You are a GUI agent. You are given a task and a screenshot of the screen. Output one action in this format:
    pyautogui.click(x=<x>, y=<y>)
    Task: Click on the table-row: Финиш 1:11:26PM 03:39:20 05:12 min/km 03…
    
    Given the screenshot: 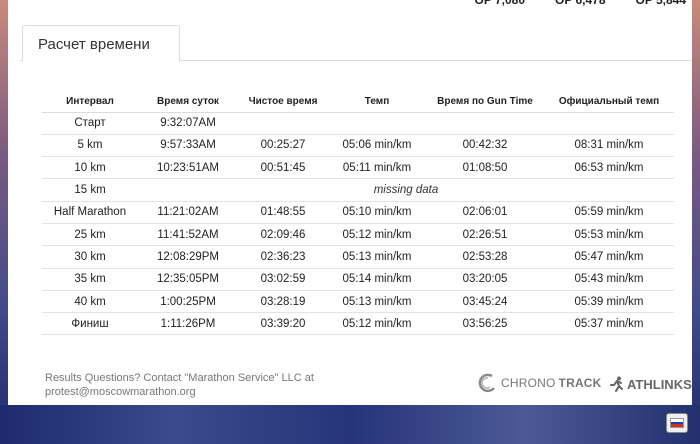 What is the action you would take?
    pyautogui.click(x=358, y=324)
    